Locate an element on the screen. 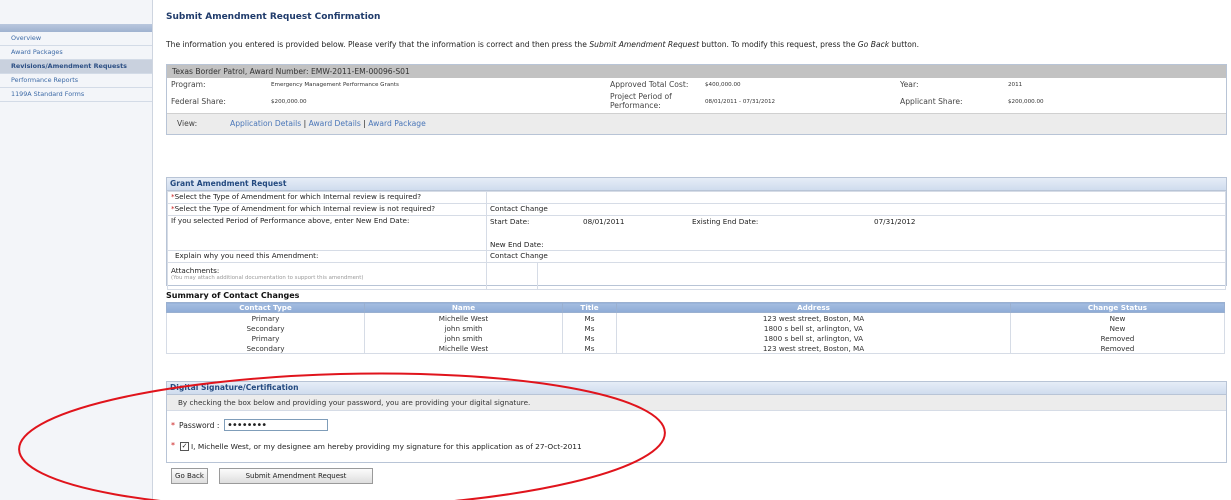 Image resolution: width=1231 pixels, height=500 pixels. go-back-button: Go Back is located at coordinates (189, 476).